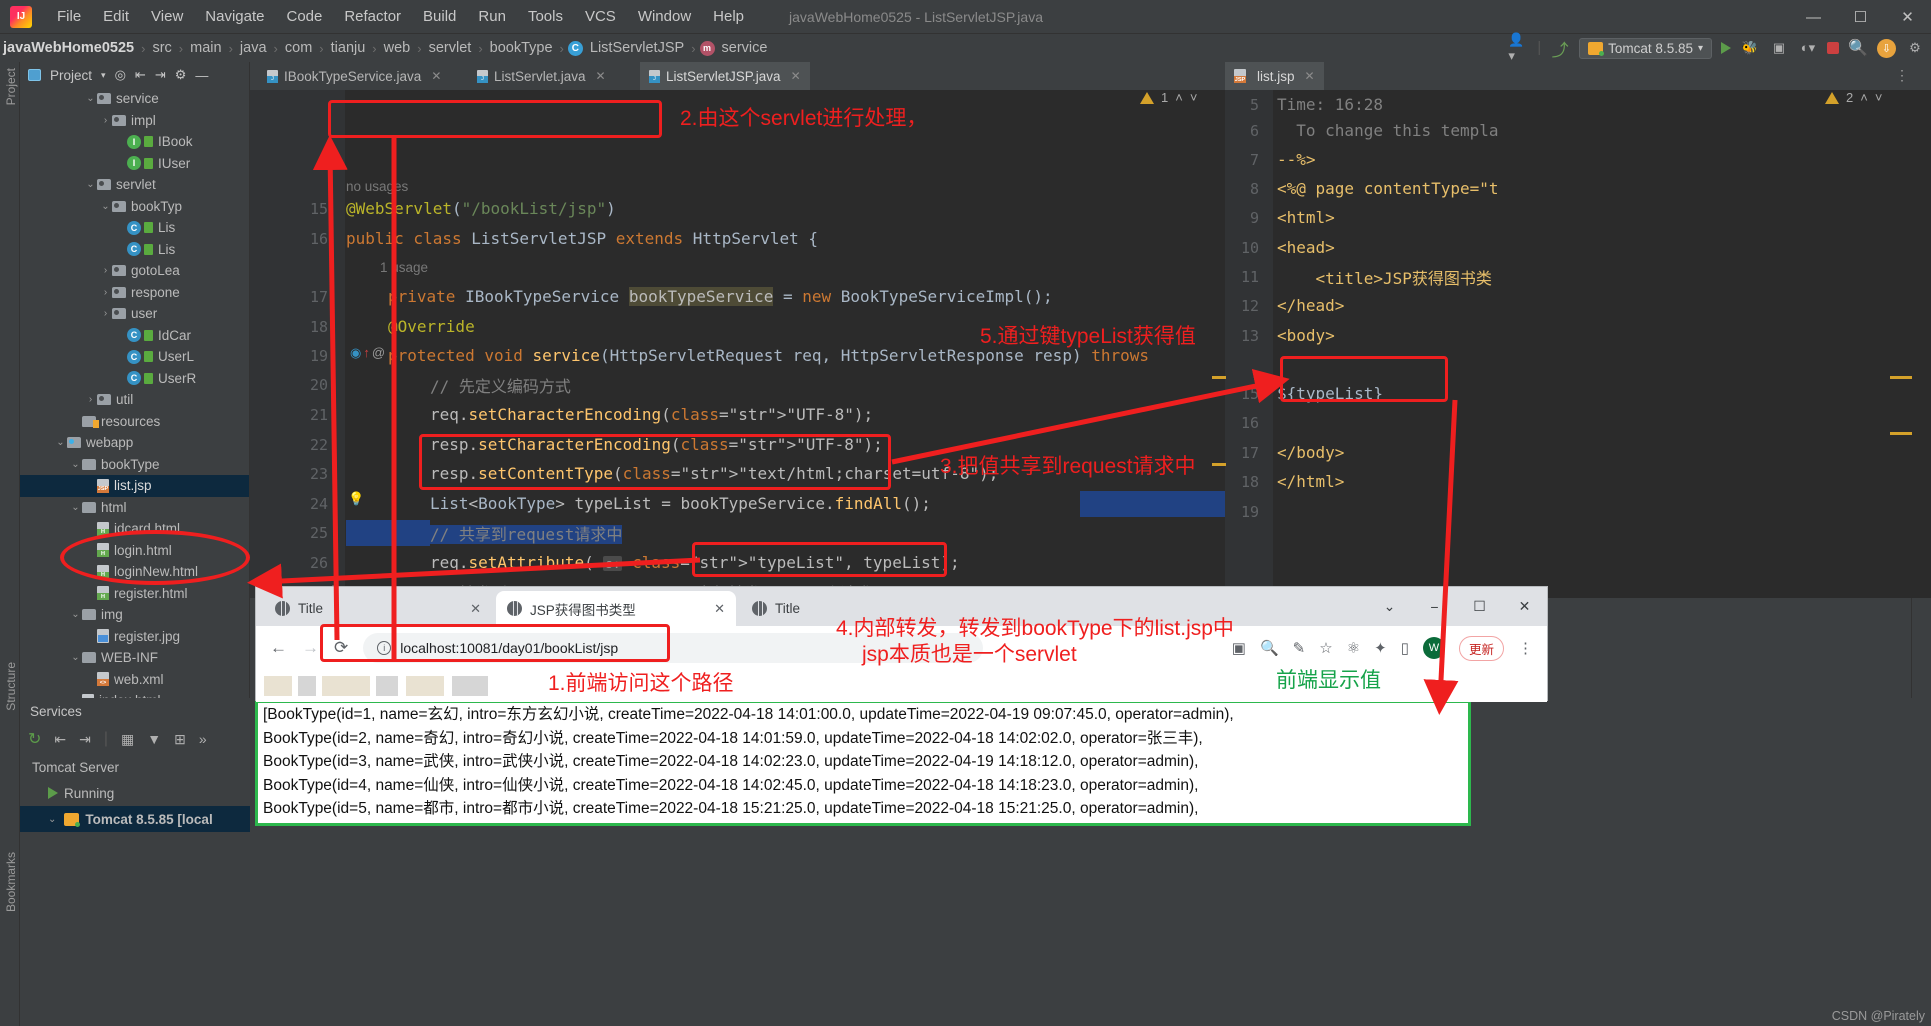  What do you see at coordinates (120, 75) in the screenshot?
I see `locate-icon: ◎` at bounding box center [120, 75].